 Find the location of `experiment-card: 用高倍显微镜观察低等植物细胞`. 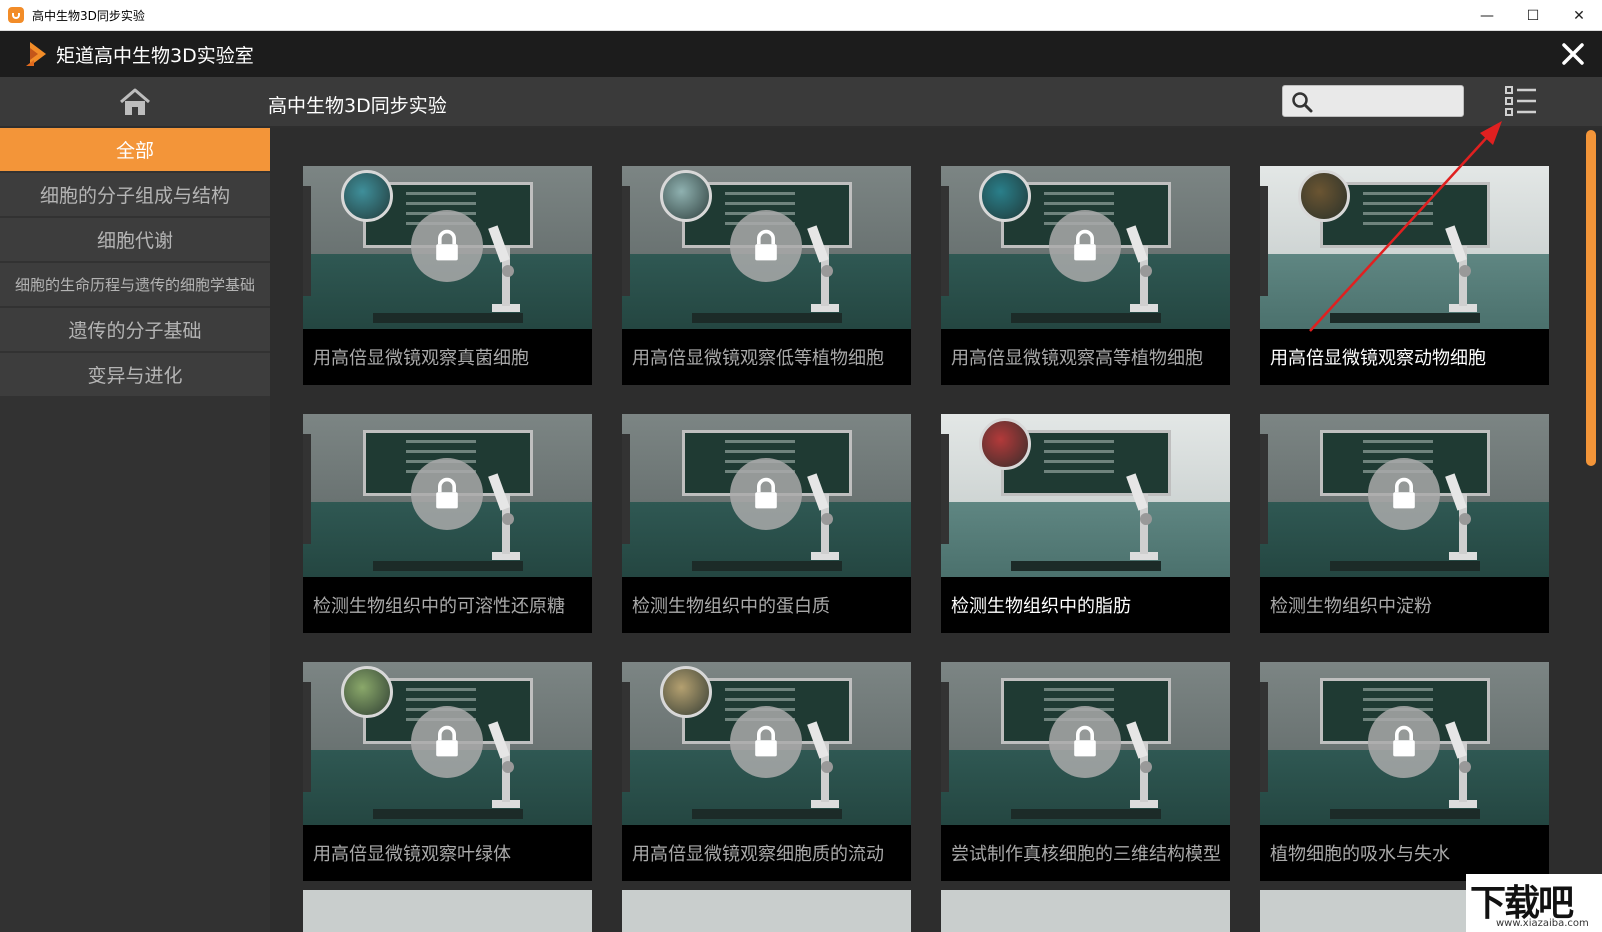

experiment-card: 用高倍显微镜观察低等植物细胞 is located at coordinates (766, 275).